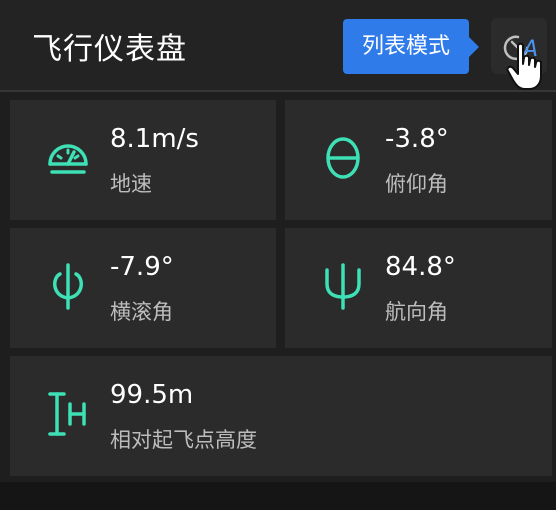  I want to click on panel-title: 飞行仪表盘, so click(109, 49).